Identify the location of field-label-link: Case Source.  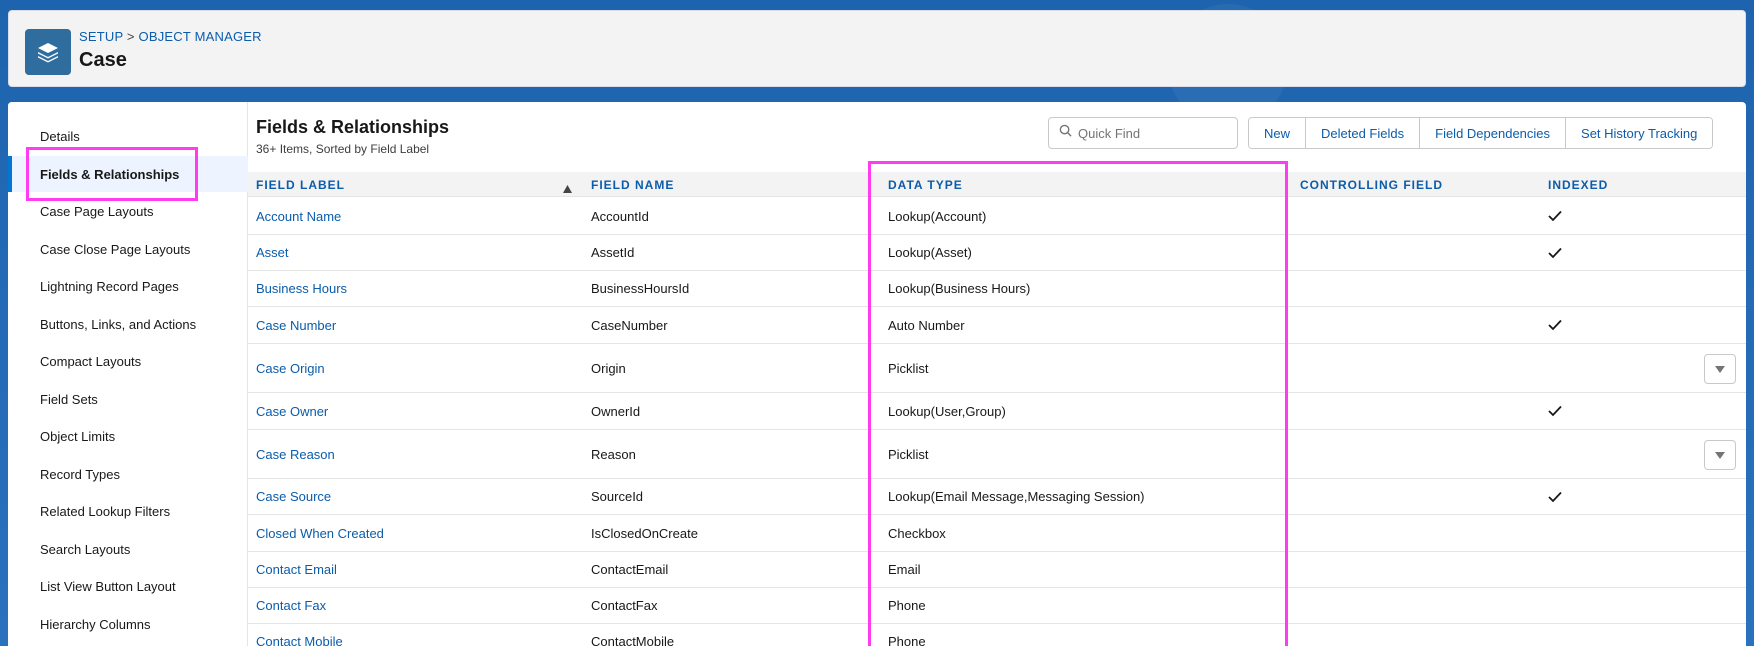
(293, 496).